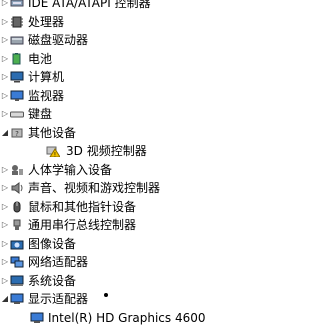 The height and width of the screenshot is (327, 320). What do you see at coordinates (82, 207) in the screenshot?
I see `tree-item-label: 鼠标和其他指针设备` at bounding box center [82, 207].